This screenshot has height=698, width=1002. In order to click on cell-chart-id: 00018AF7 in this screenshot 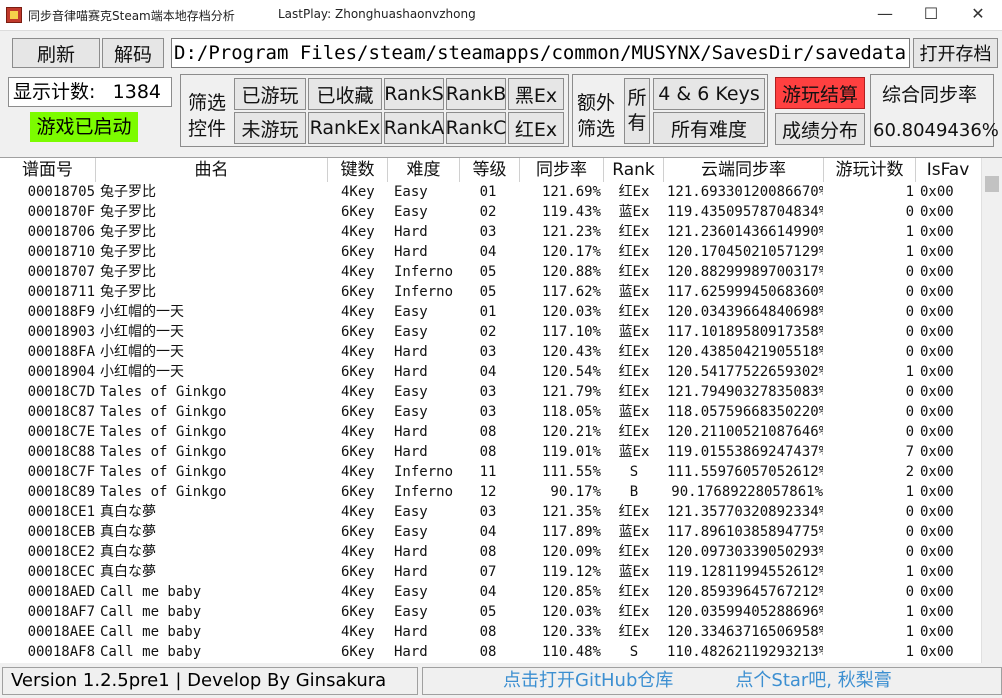, I will do `click(61, 612)`.